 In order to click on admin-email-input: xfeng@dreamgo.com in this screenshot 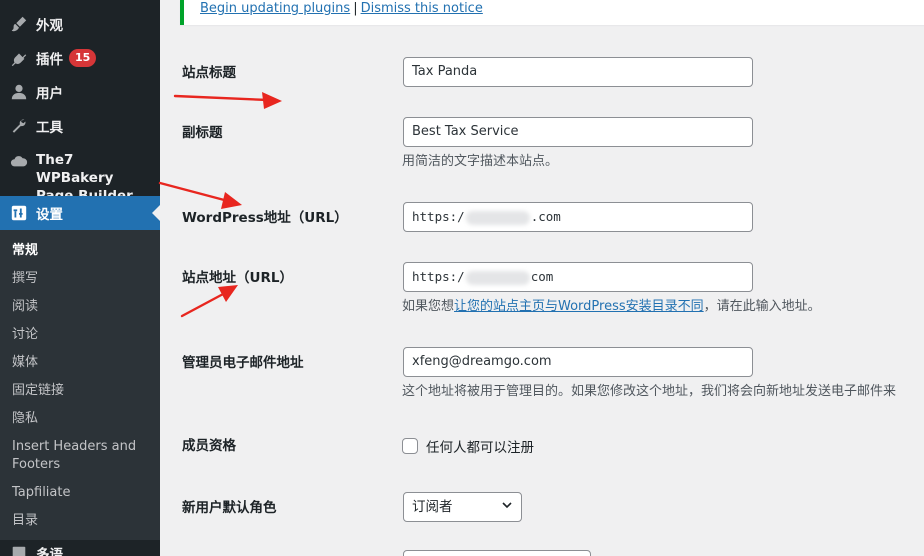, I will do `click(578, 362)`.